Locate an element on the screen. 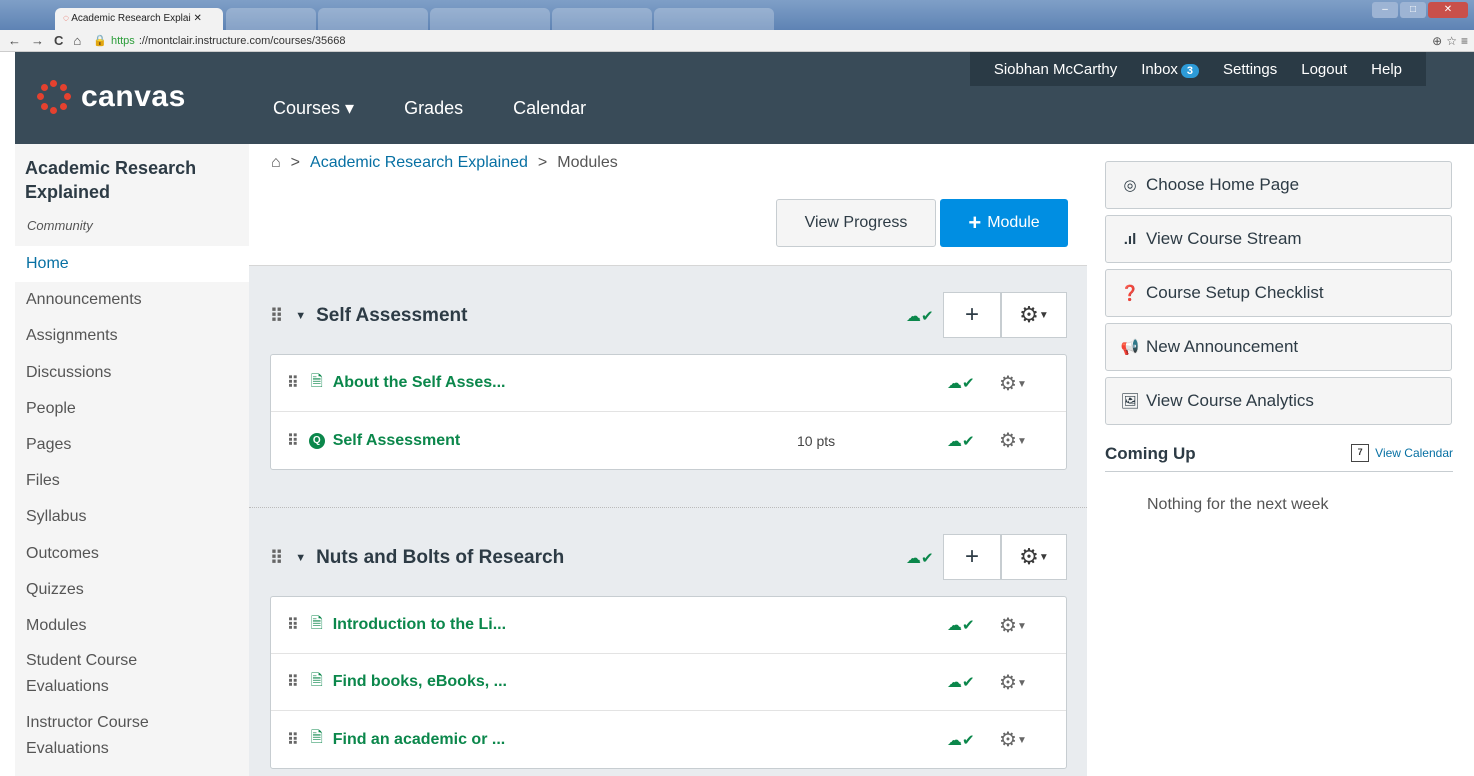 The height and width of the screenshot is (776, 1474). sidebar-item-home: Home is located at coordinates (132, 264).